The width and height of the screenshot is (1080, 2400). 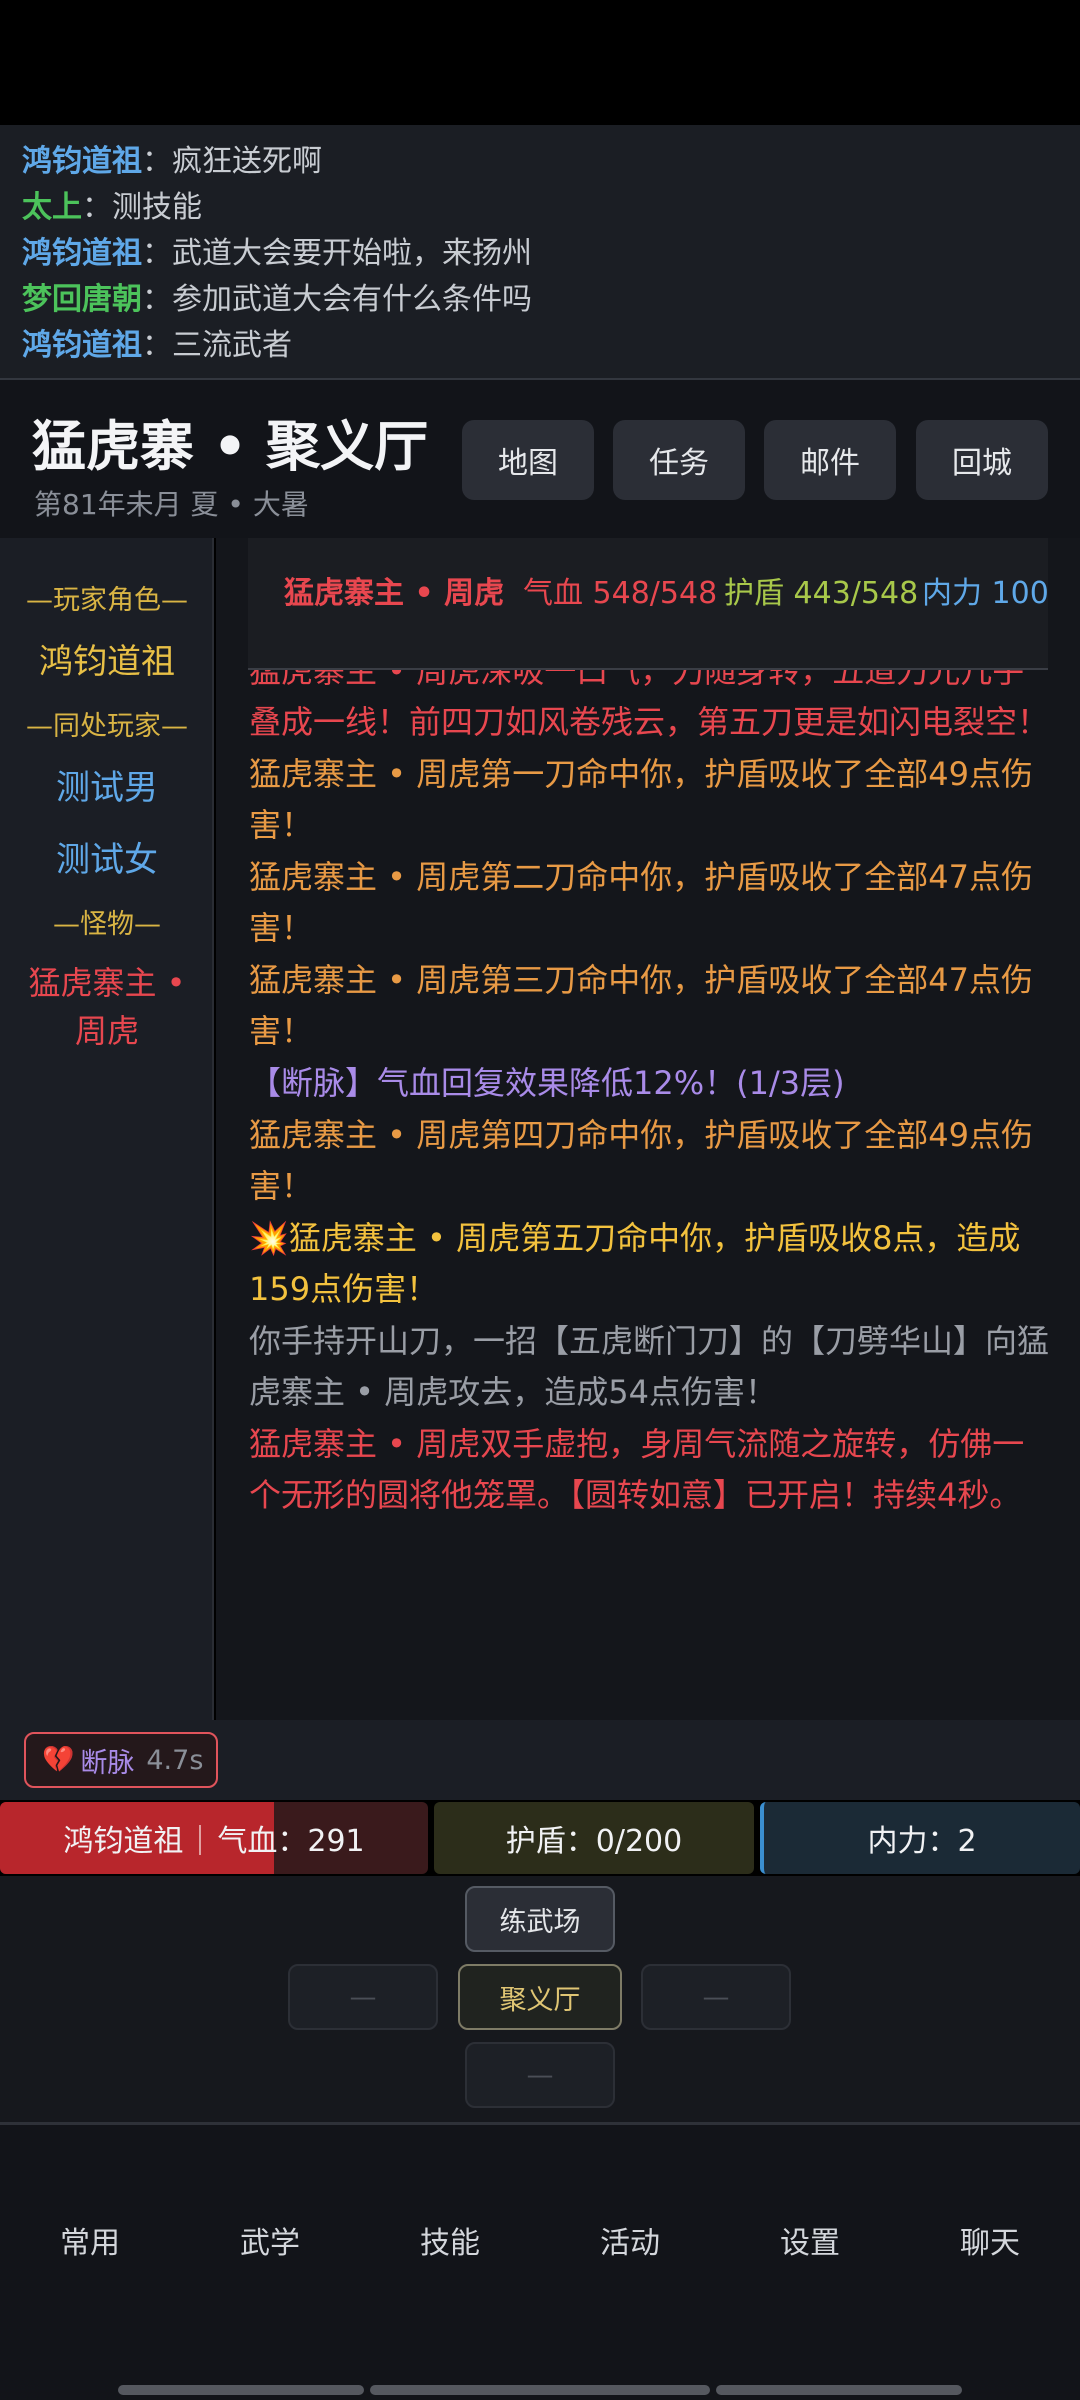 I want to click on player-stats: 鸿钧道祖 气血：291 护盾：0/200 内力：2, so click(x=540, y=1838).